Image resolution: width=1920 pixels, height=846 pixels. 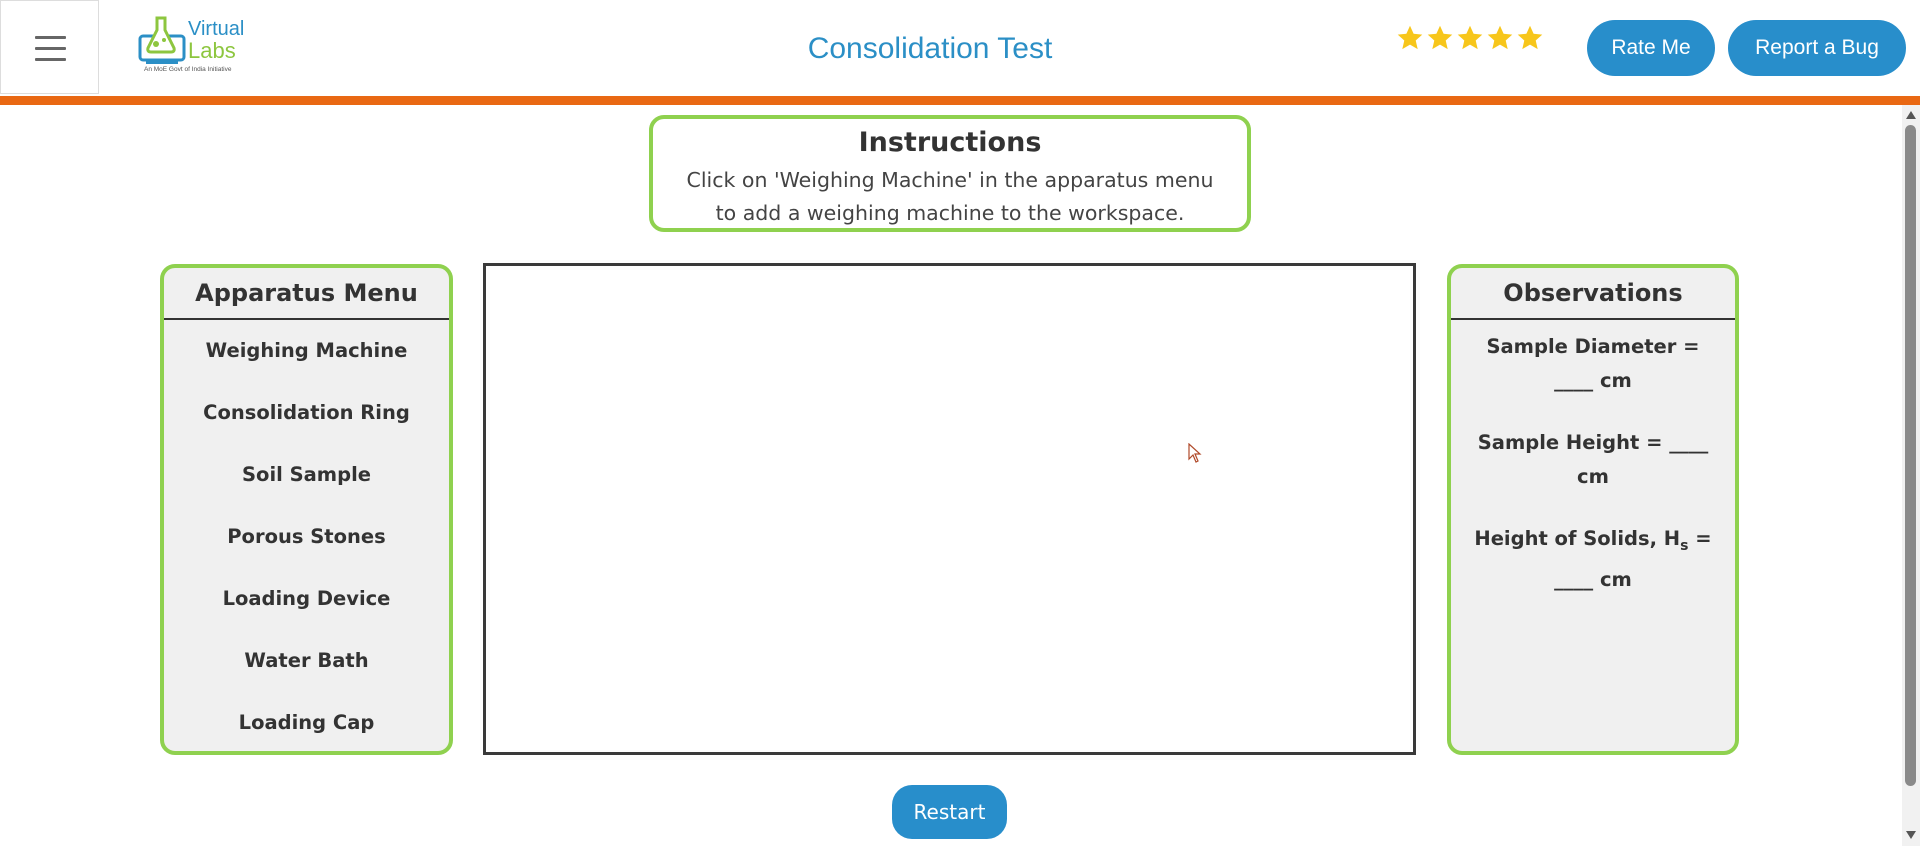 What do you see at coordinates (162, 40) in the screenshot?
I see `flask-monitor-icon` at bounding box center [162, 40].